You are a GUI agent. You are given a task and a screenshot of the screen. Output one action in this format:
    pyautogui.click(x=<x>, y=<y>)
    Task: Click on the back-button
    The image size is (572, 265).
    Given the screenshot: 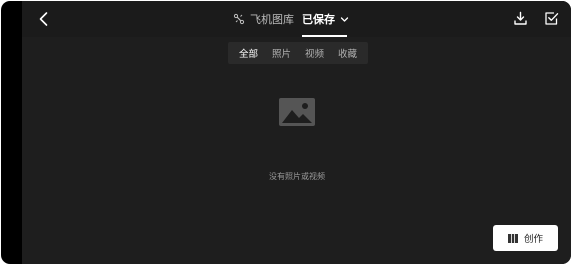 What is the action you would take?
    pyautogui.click(x=44, y=19)
    